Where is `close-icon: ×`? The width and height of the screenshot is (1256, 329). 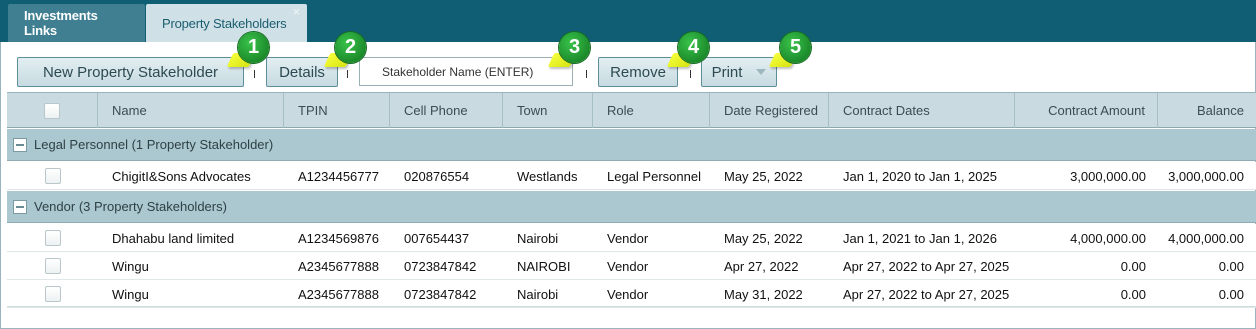 close-icon: × is located at coordinates (297, 11).